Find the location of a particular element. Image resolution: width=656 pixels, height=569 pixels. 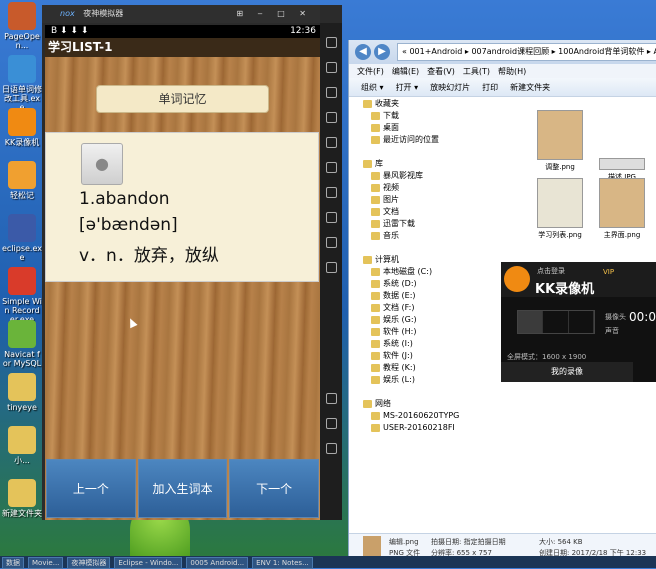

nav-tree-item: 下载 is located at coordinates (424, 116).